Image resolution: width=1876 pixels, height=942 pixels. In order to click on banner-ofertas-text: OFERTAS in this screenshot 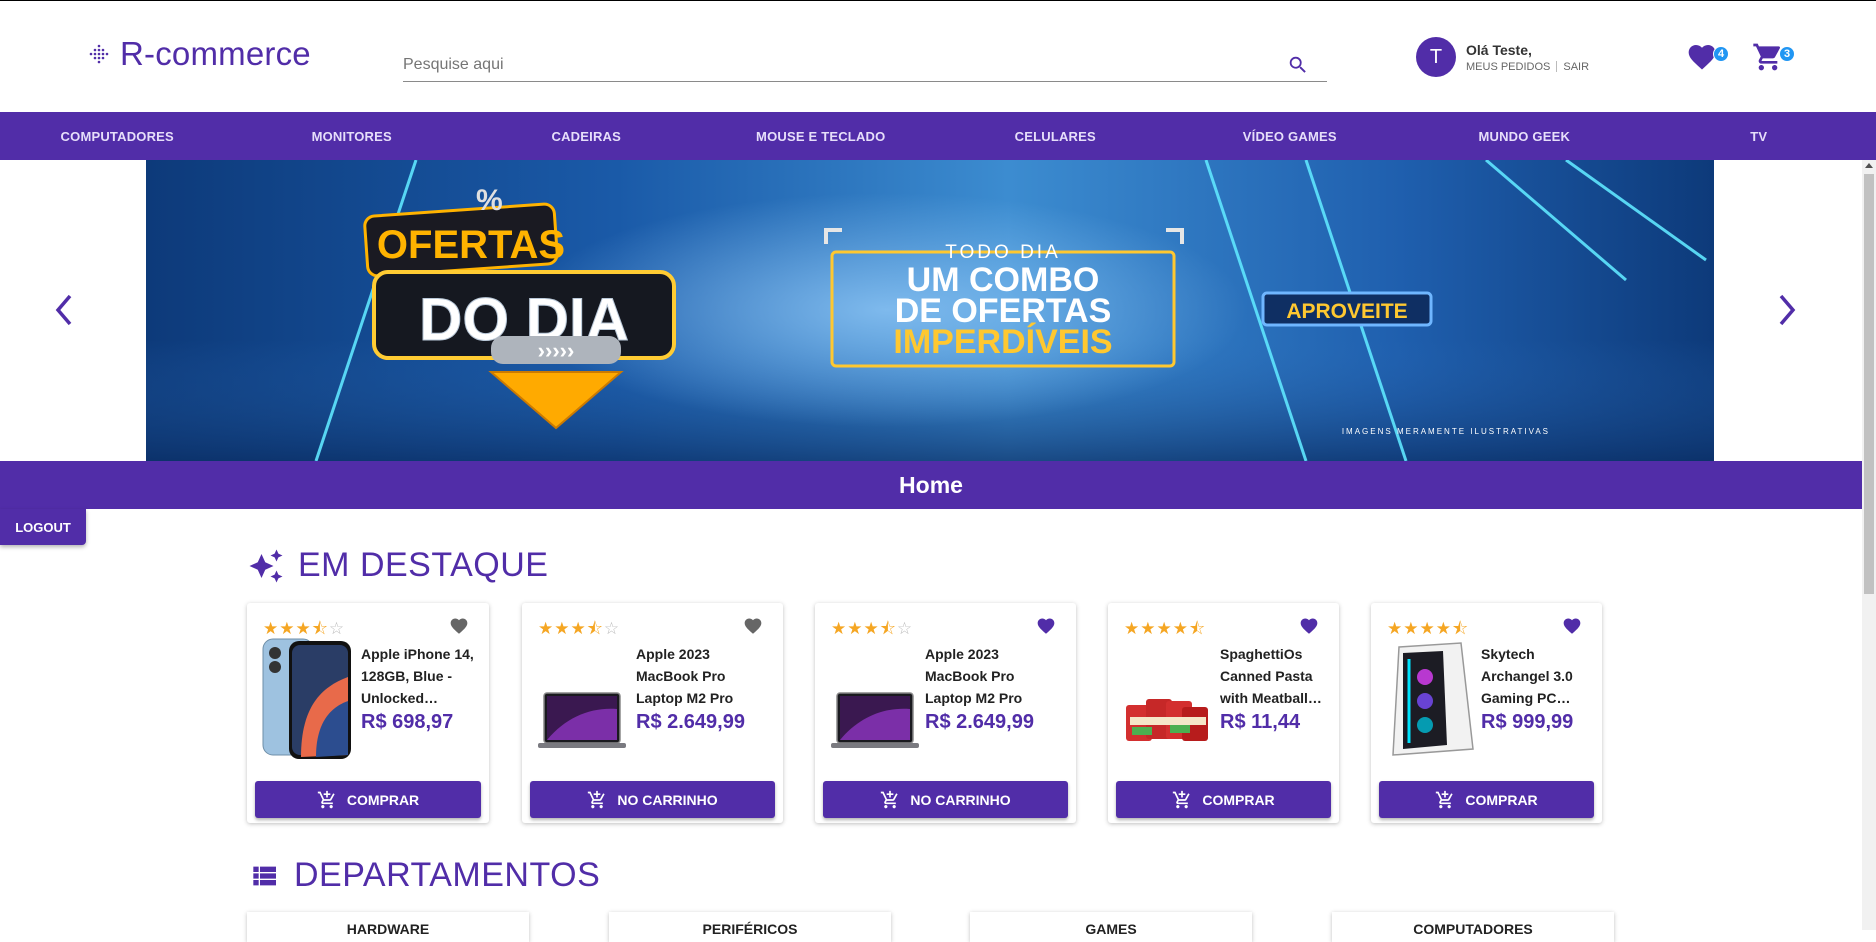, I will do `click(471, 245)`.